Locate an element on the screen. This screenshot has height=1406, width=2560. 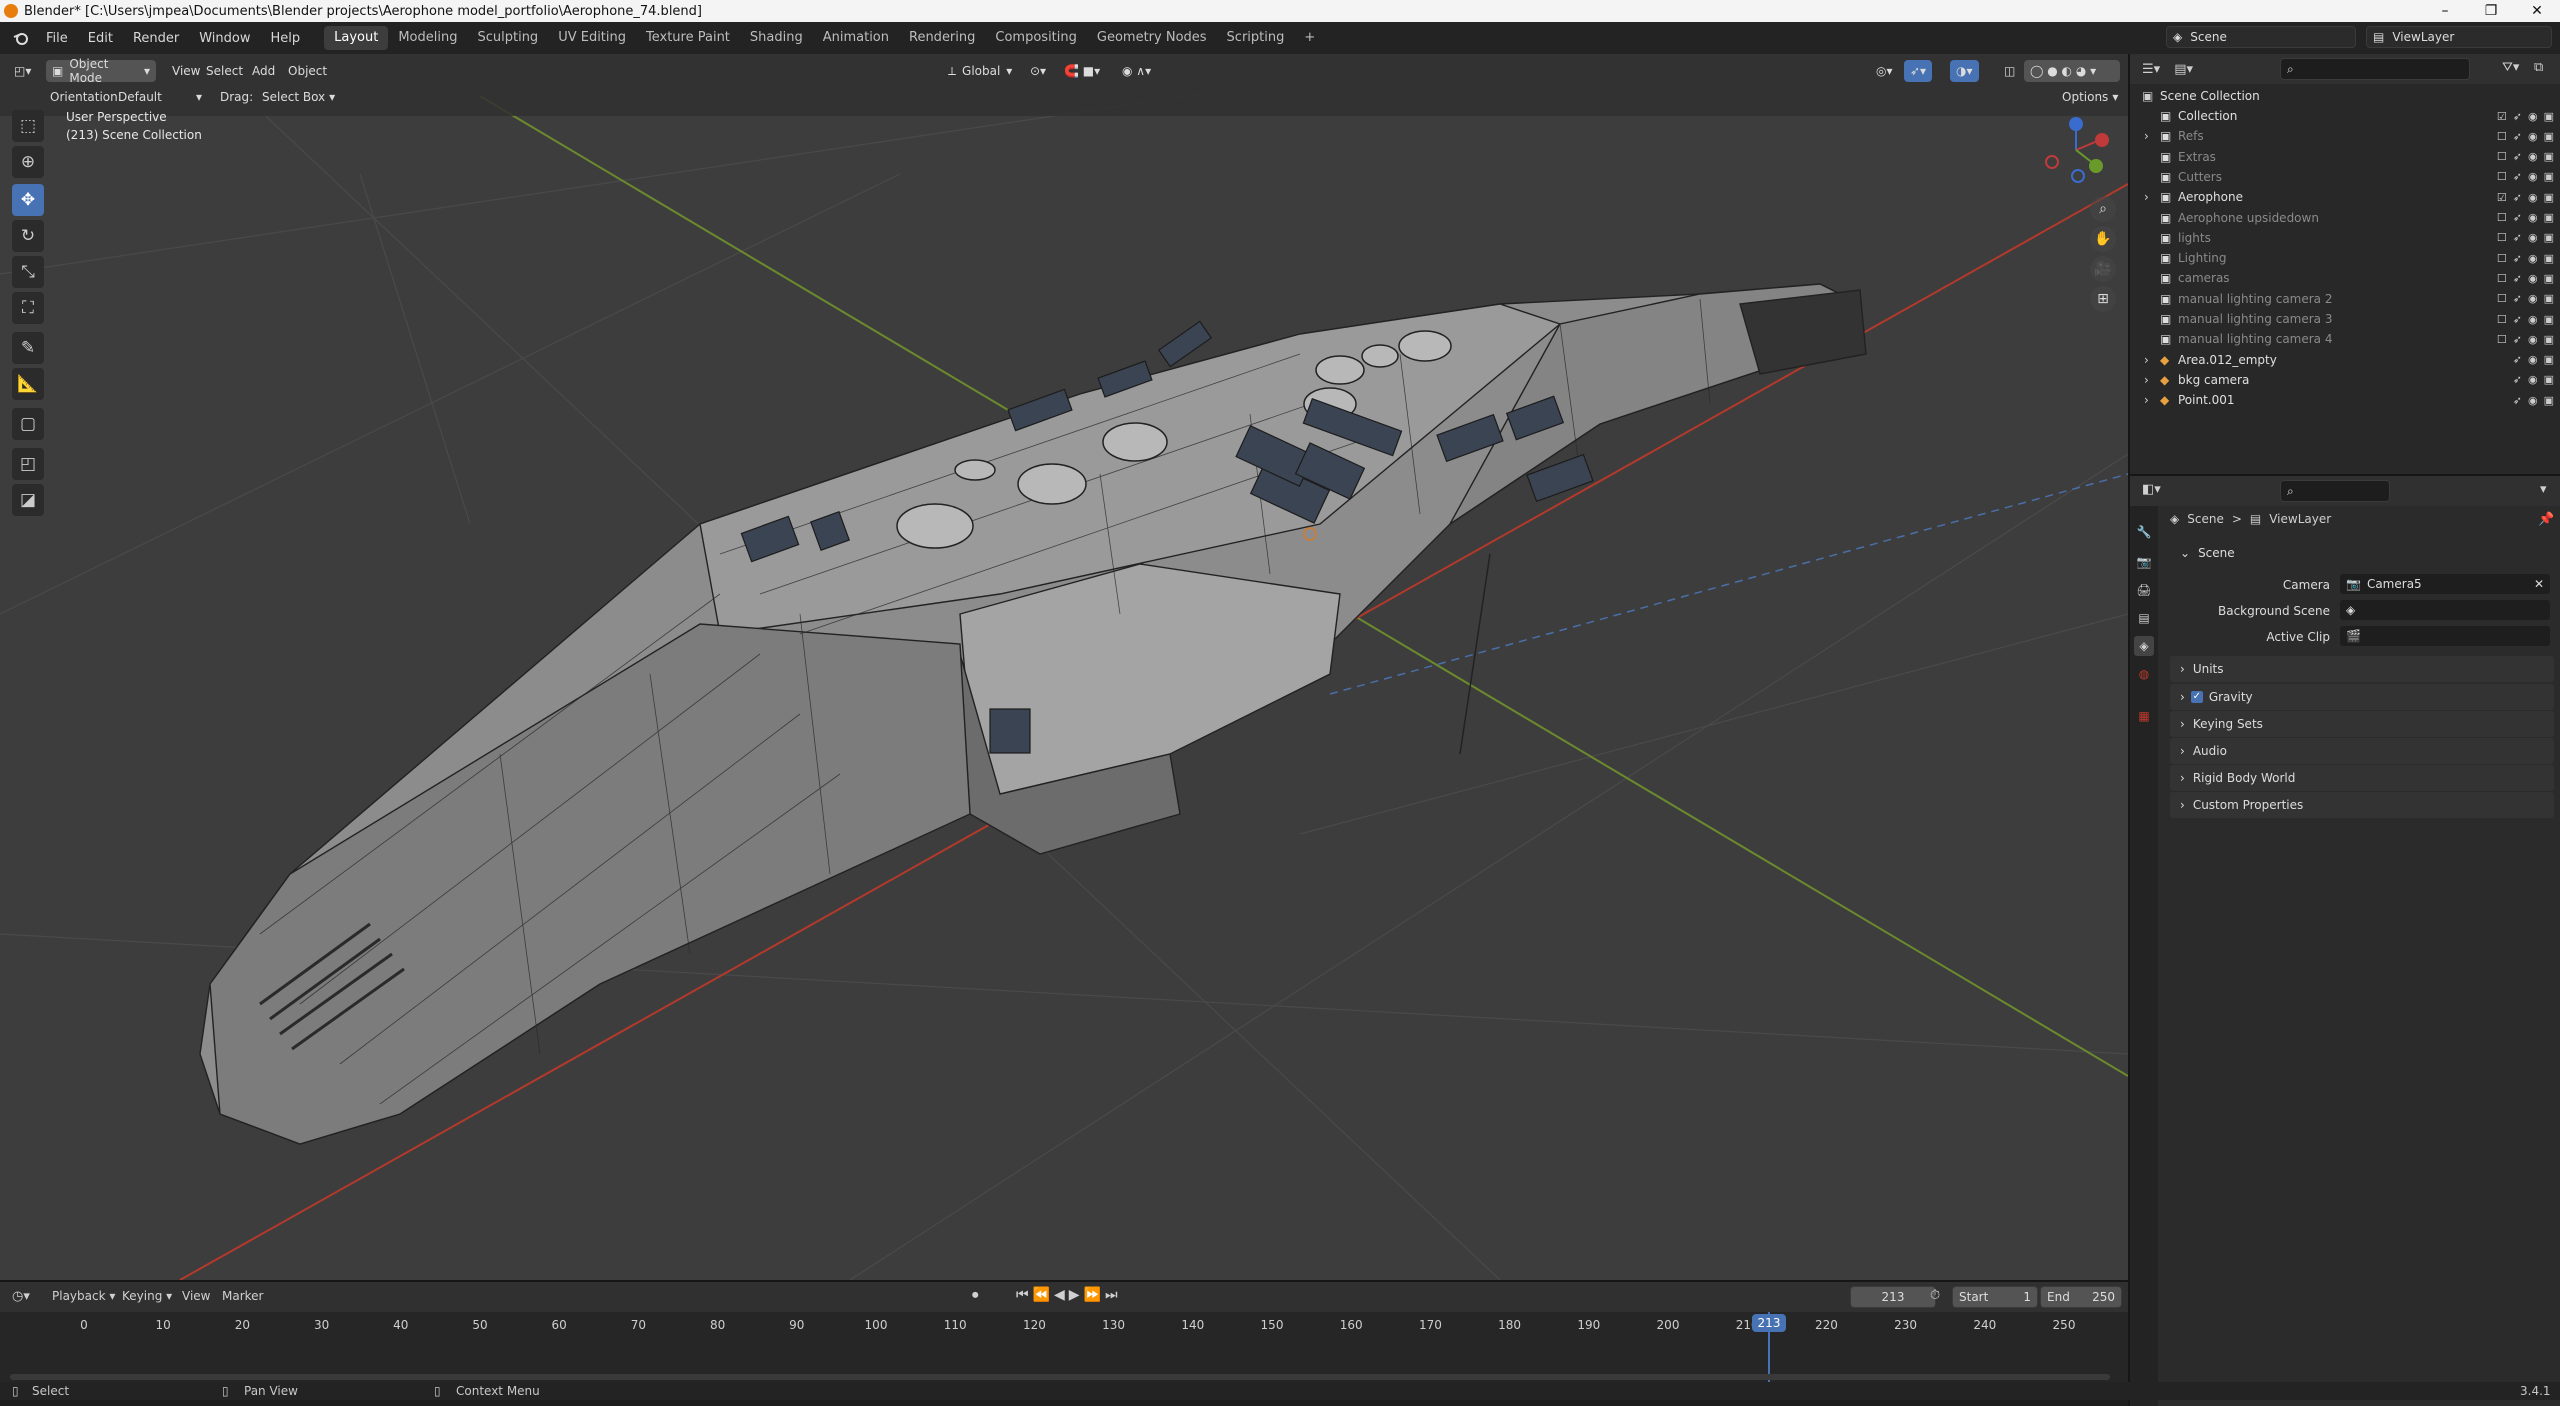
menu-object: Object is located at coordinates (307, 71).